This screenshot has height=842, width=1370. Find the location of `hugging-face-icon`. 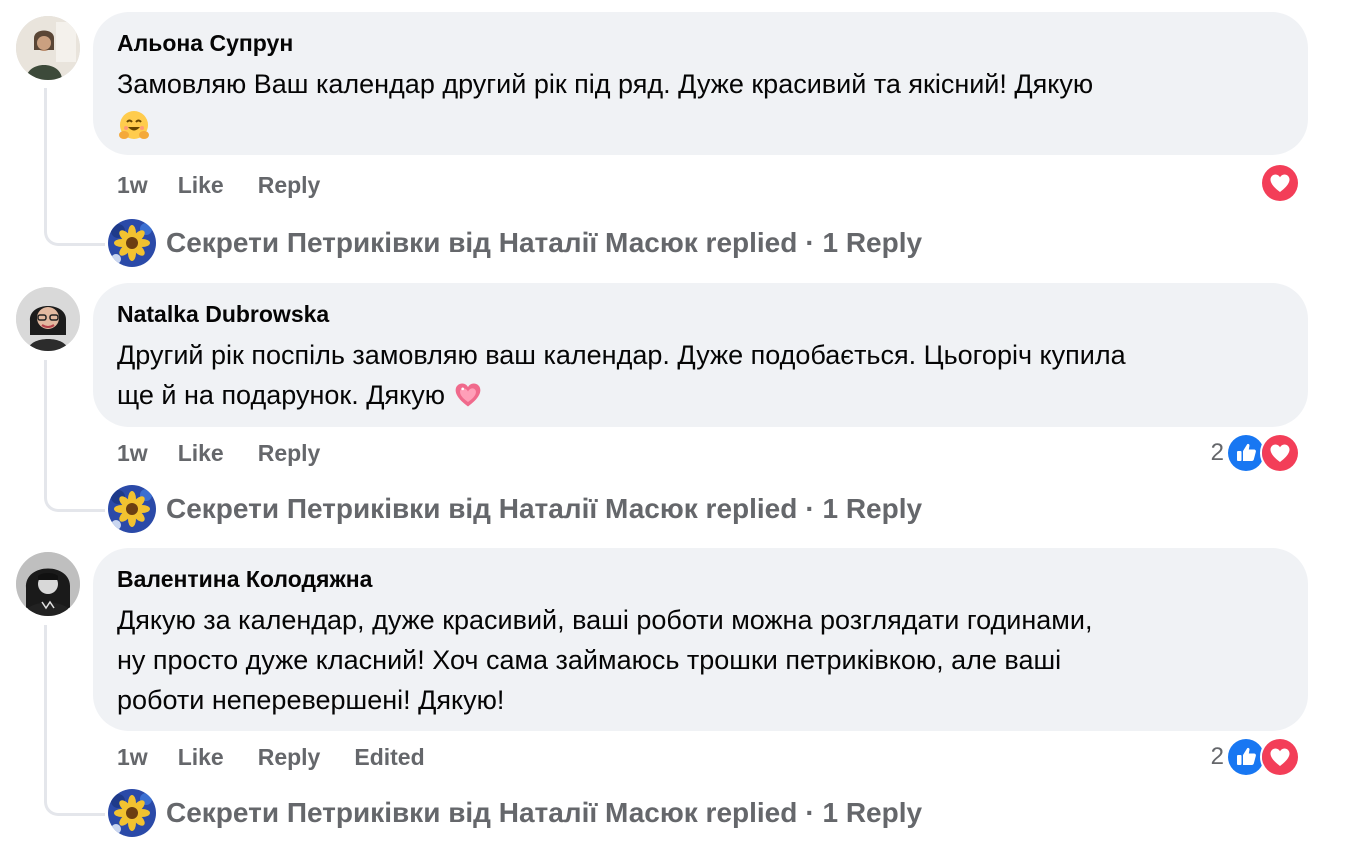

hugging-face-icon is located at coordinates (134, 126).